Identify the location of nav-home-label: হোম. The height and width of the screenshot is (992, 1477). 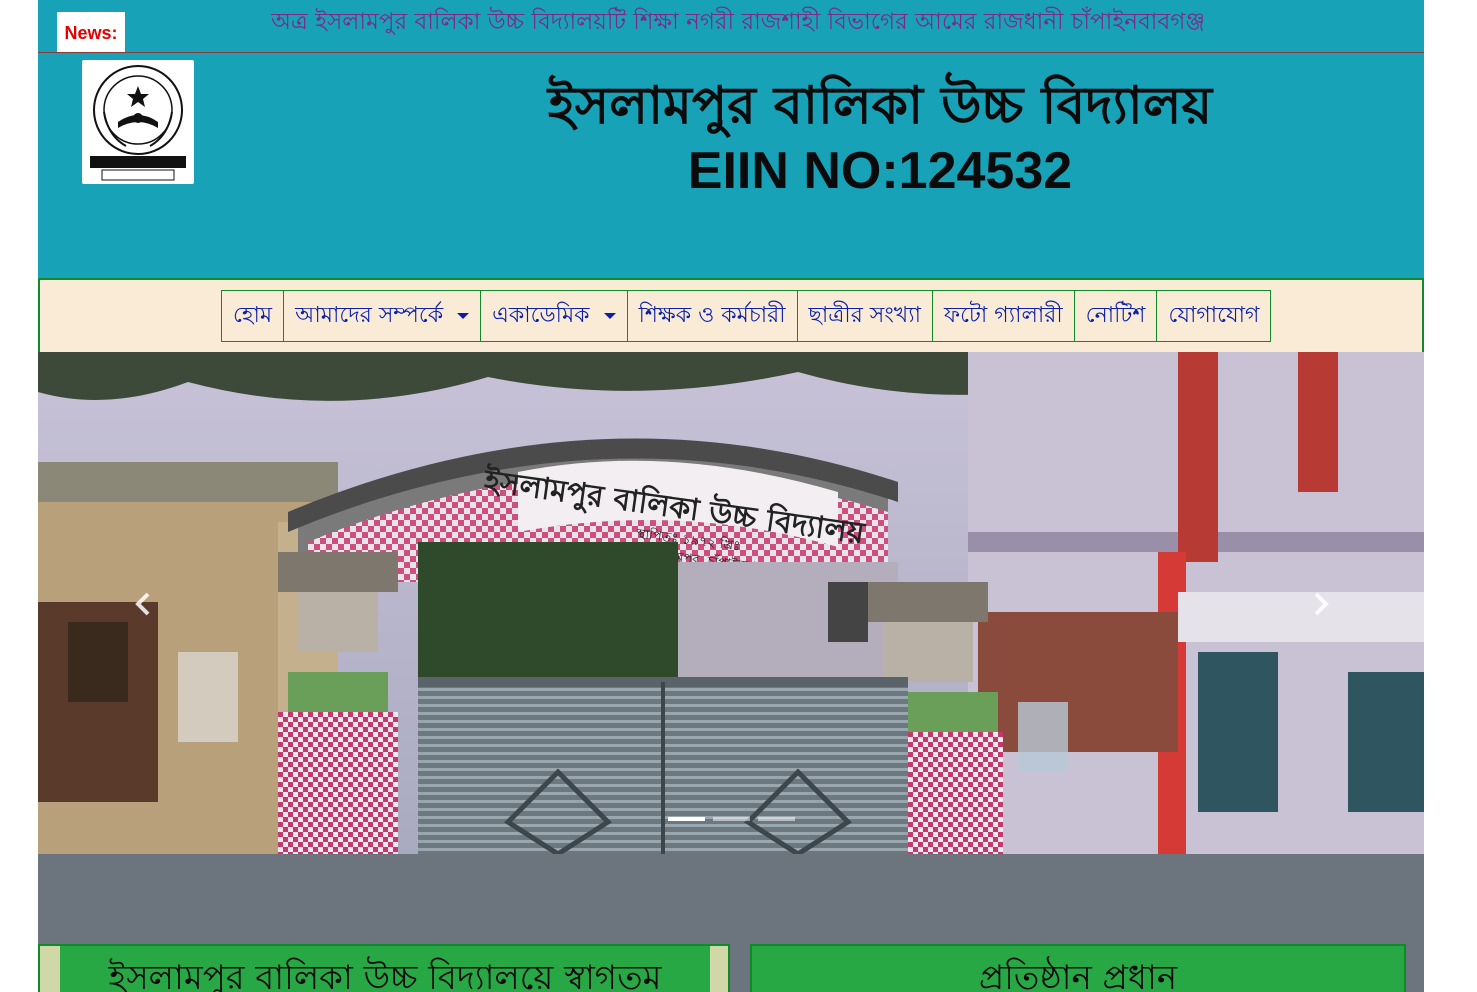
(253, 315).